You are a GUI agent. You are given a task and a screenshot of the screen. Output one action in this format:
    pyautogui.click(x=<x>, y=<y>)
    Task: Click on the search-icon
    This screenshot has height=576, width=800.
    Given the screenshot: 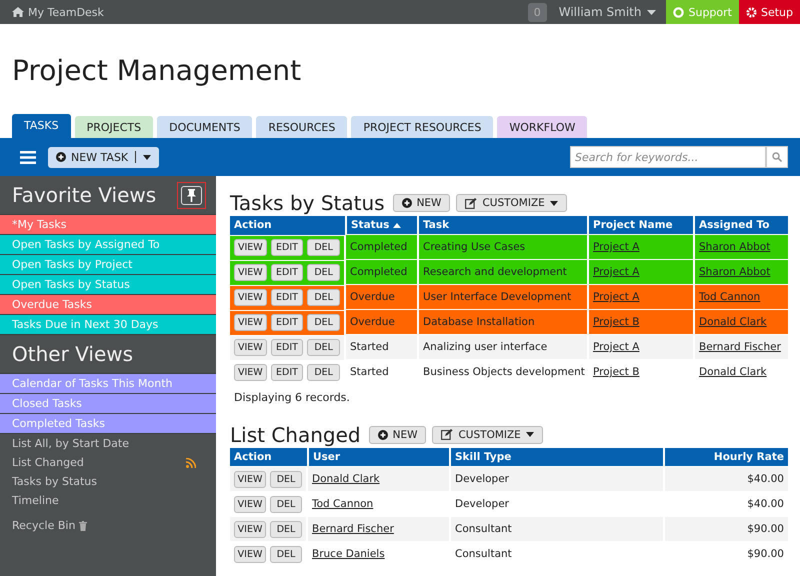 What is the action you would take?
    pyautogui.click(x=777, y=157)
    